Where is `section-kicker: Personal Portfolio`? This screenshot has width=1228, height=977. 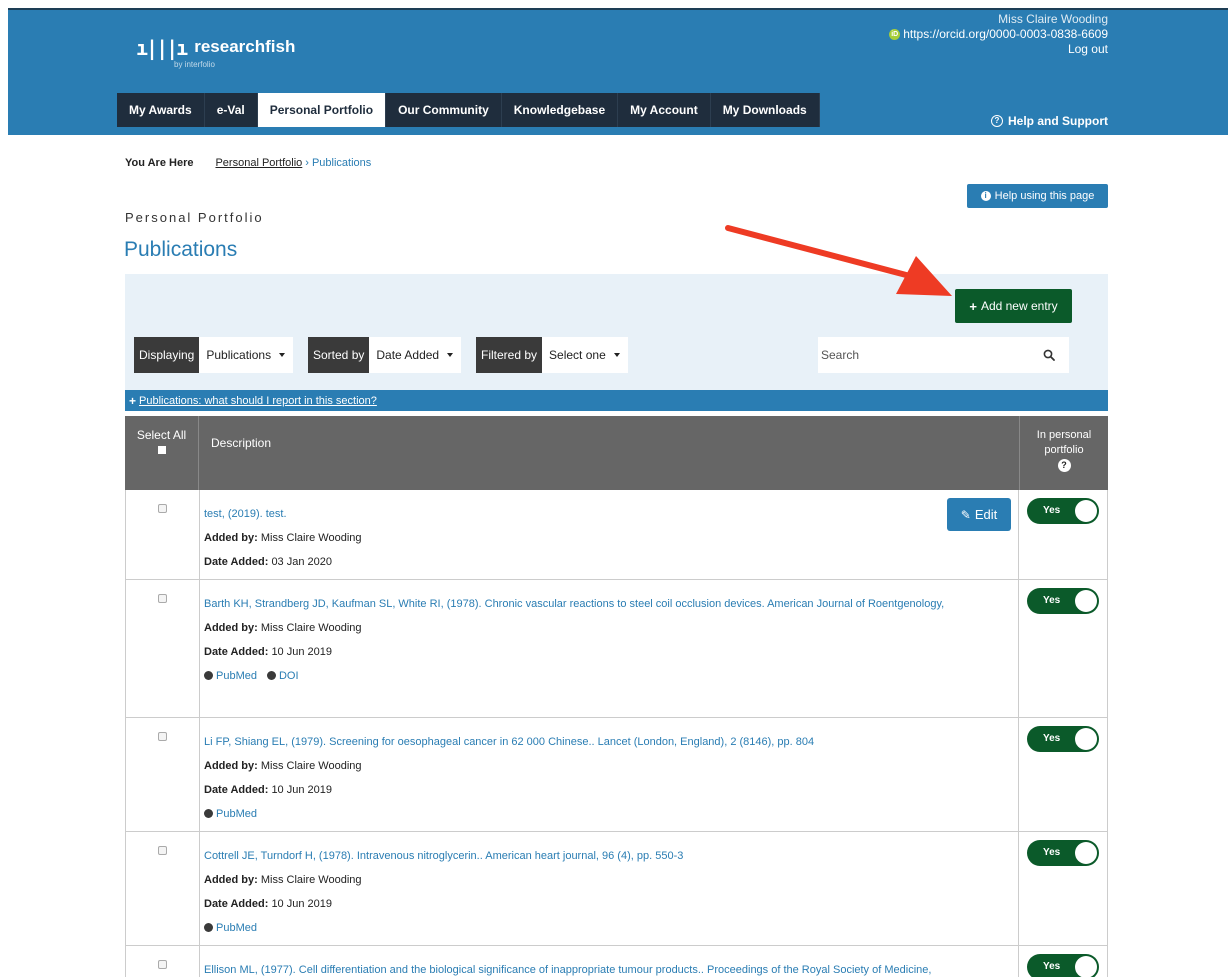 section-kicker: Personal Portfolio is located at coordinates (194, 217).